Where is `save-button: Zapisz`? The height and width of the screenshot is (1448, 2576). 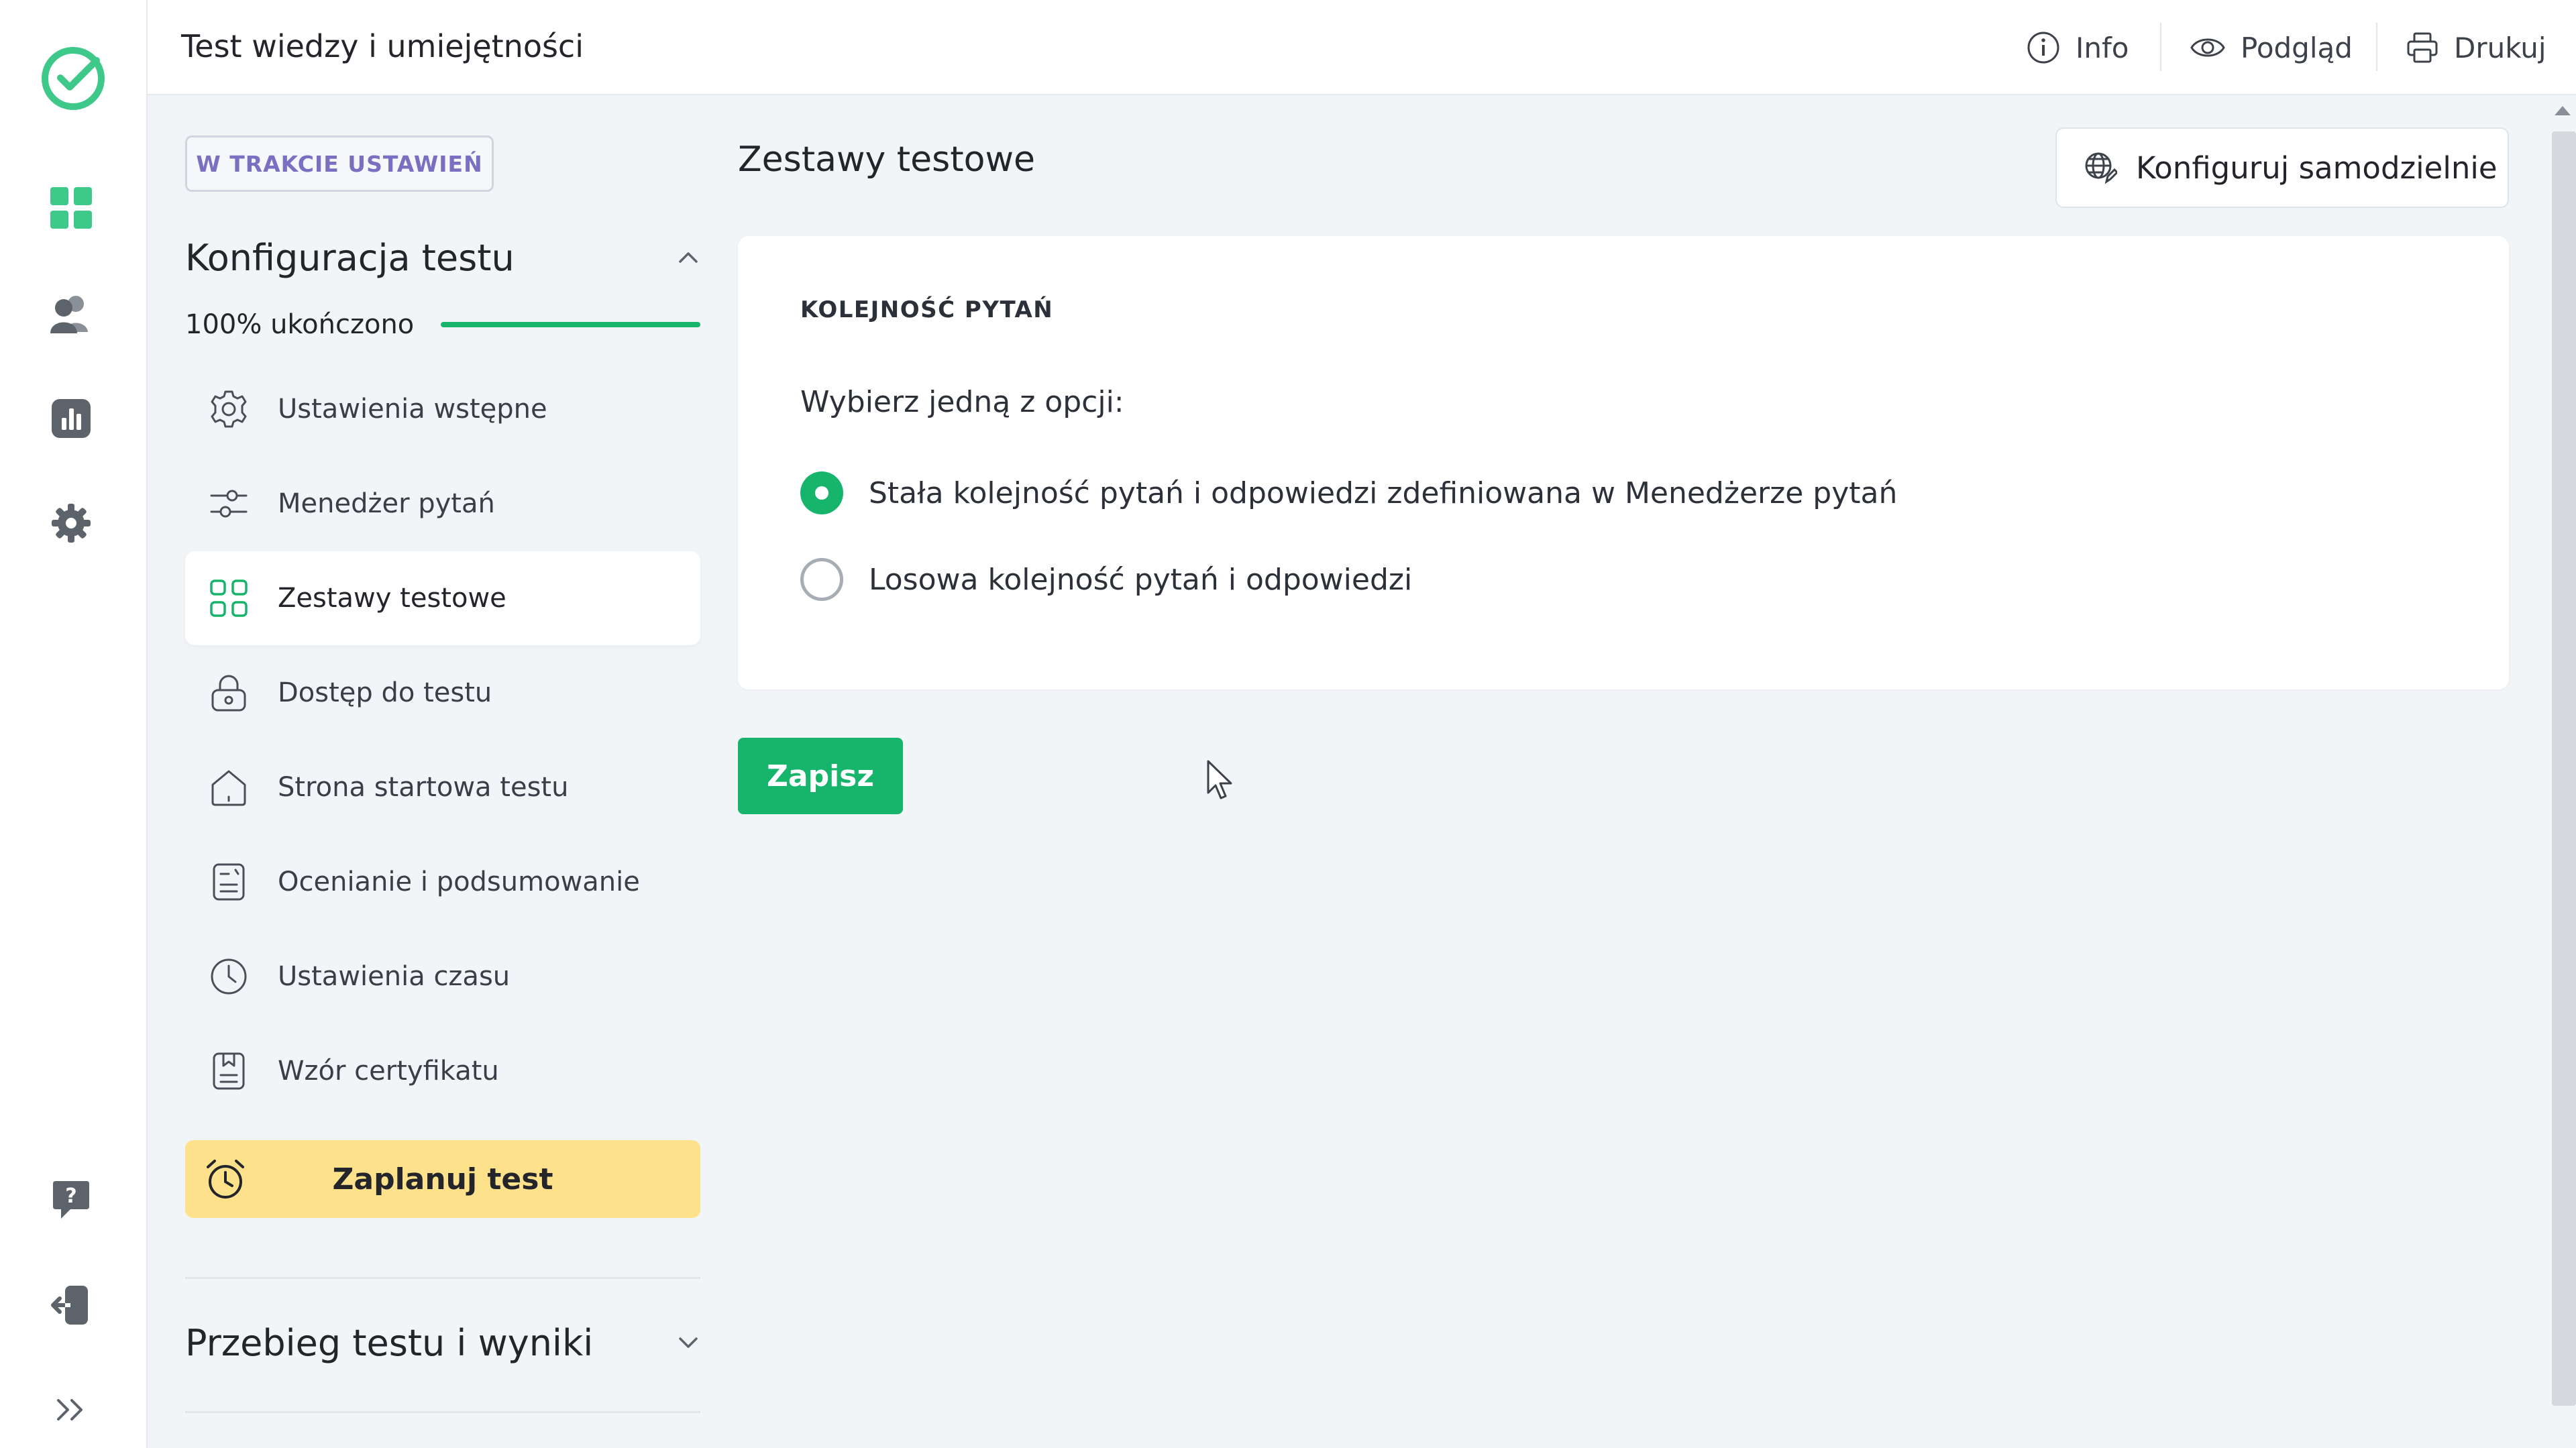
save-button: Zapisz is located at coordinates (820, 776).